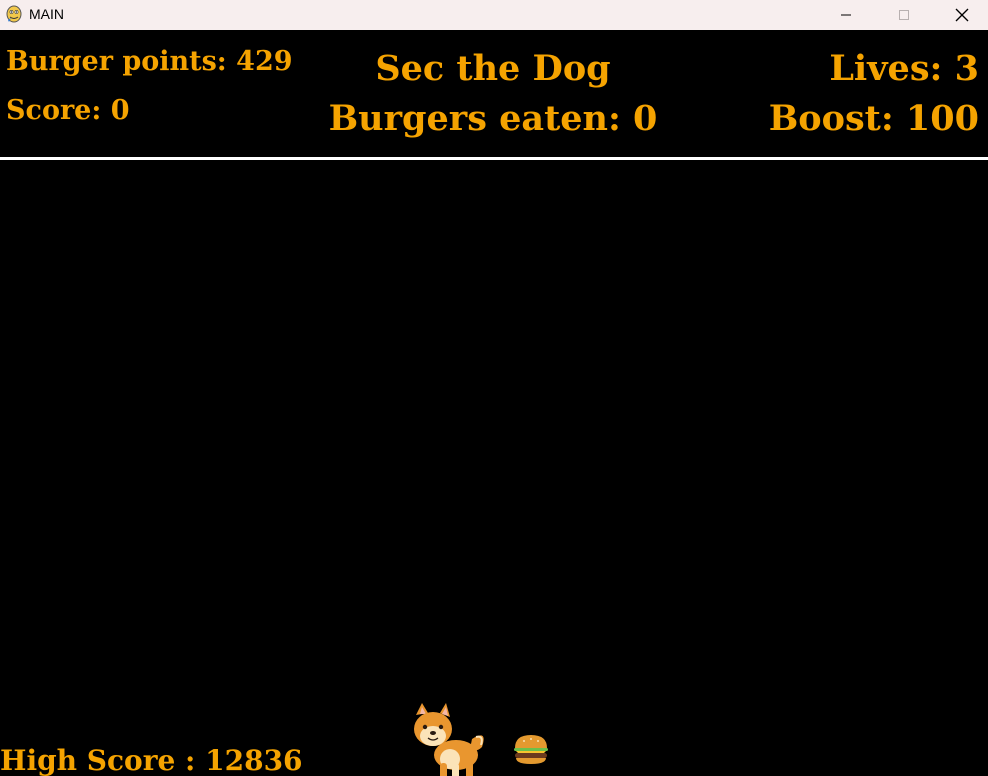  I want to click on minimize-icon, so click(846, 15).